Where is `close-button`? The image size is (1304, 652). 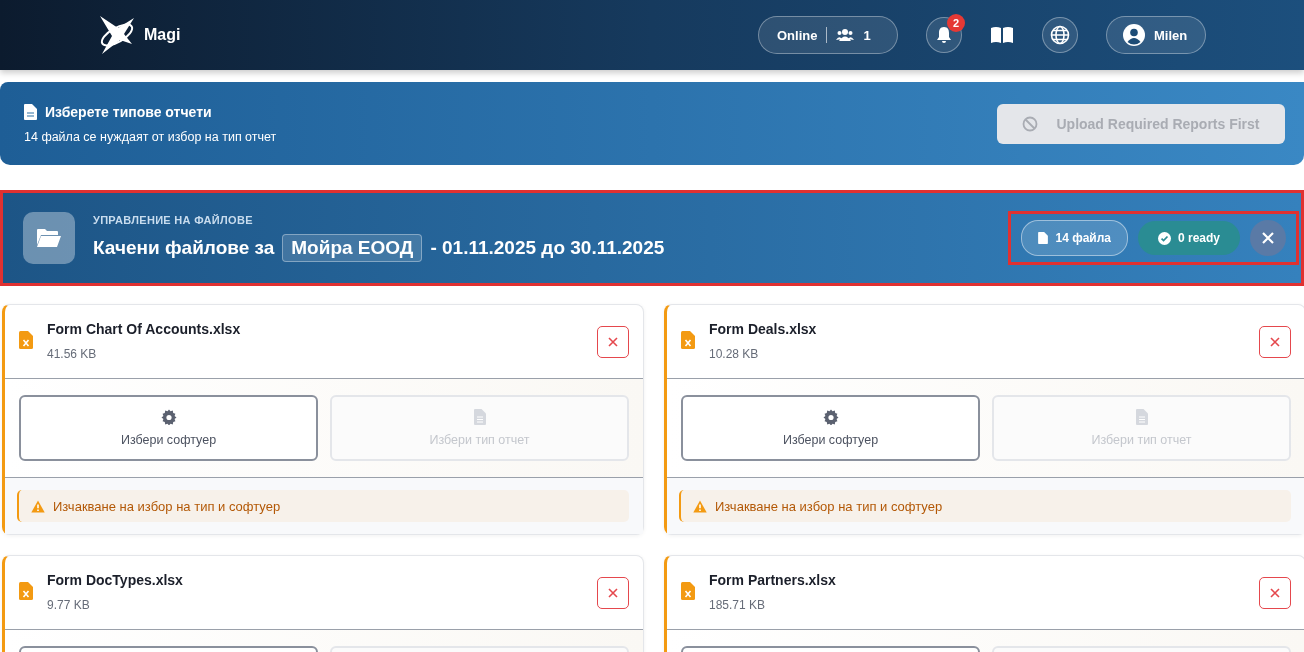
close-button is located at coordinates (1268, 238).